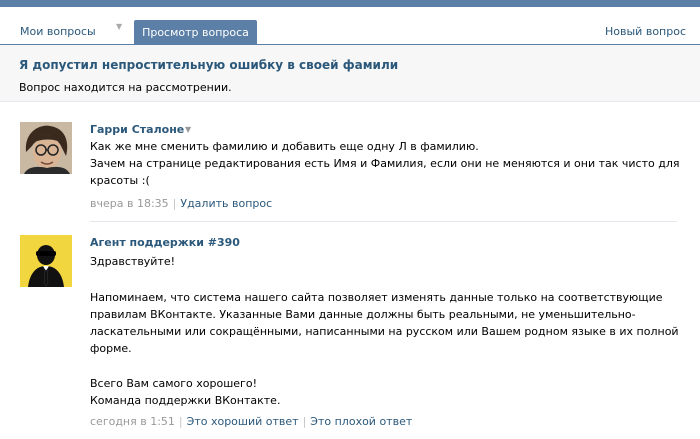 Image resolution: width=700 pixels, height=439 pixels. What do you see at coordinates (129, 203) in the screenshot?
I see `post-time: вчера в 18:35` at bounding box center [129, 203].